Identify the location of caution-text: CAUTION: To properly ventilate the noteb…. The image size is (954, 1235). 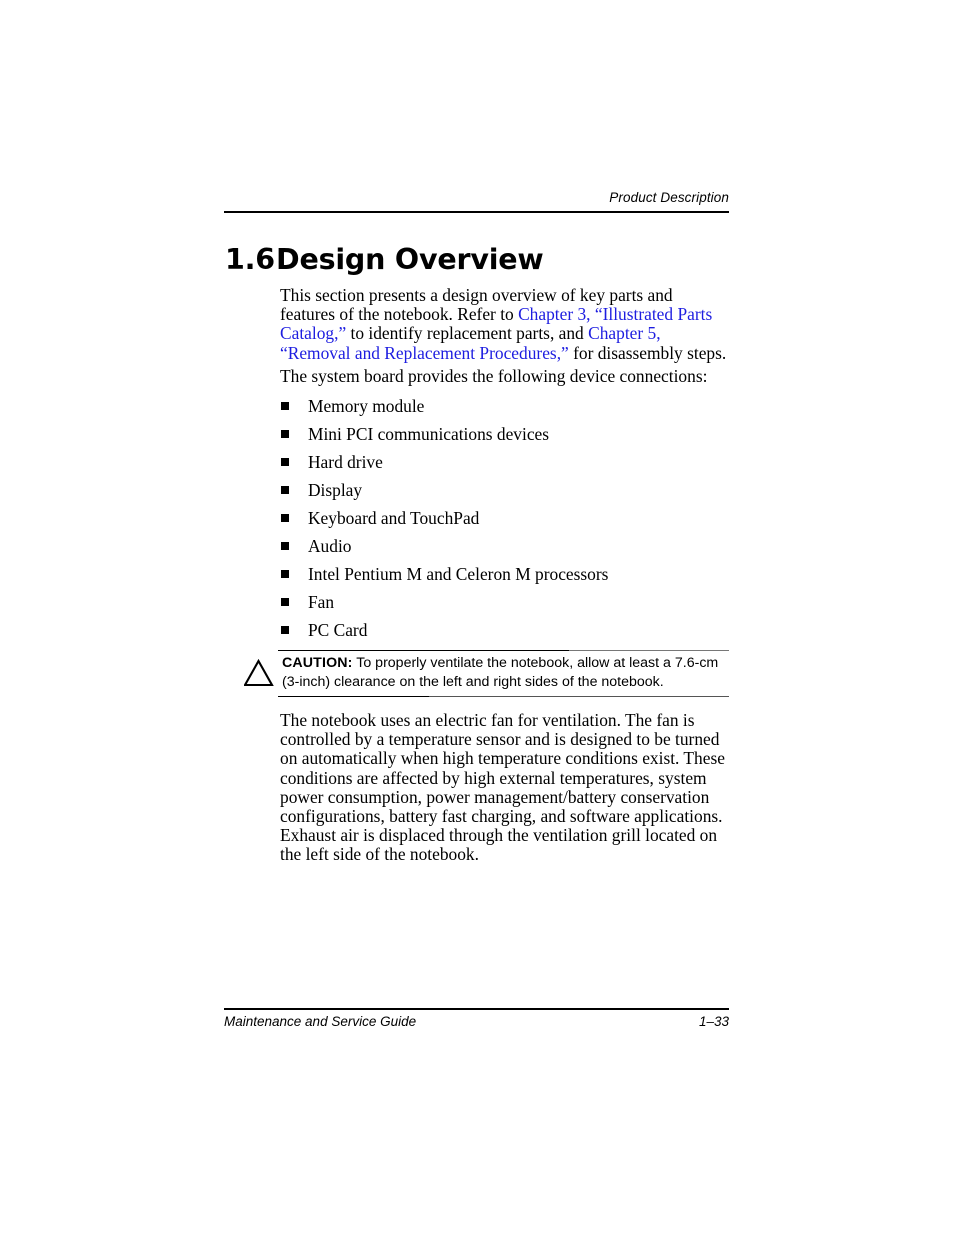
(505, 672).